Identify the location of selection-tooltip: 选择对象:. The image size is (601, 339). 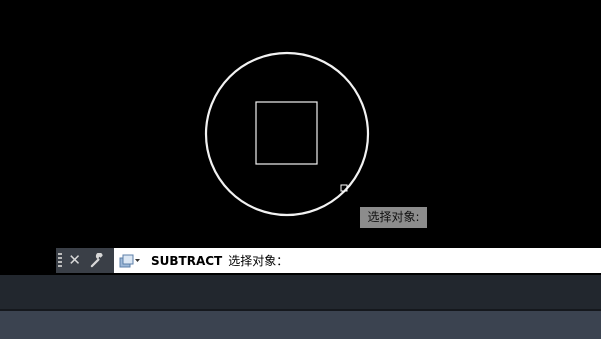
(393, 217).